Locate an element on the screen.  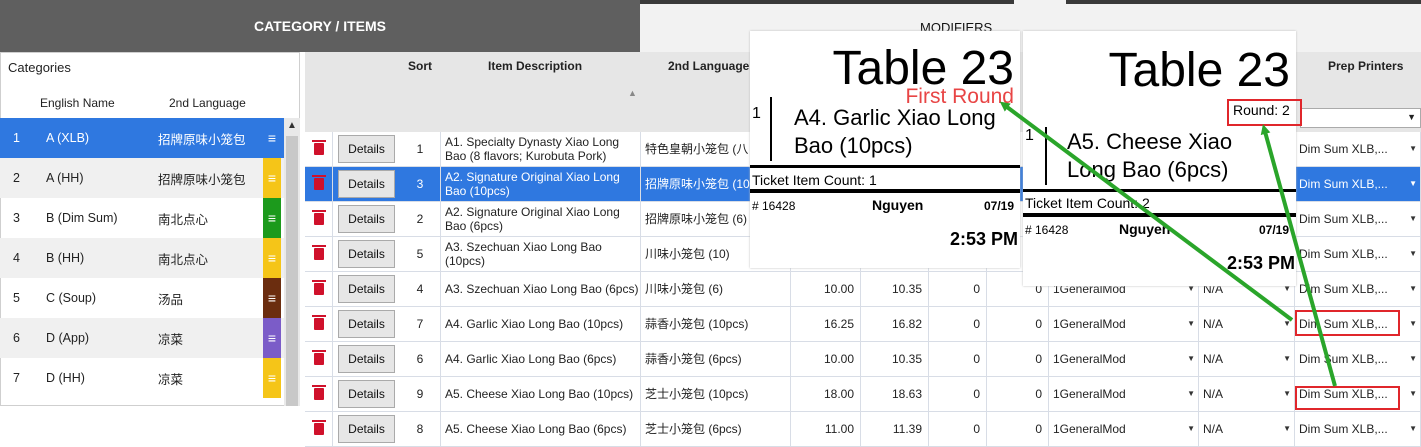
category-second-language: 南北点心 is located at coordinates (183, 259).